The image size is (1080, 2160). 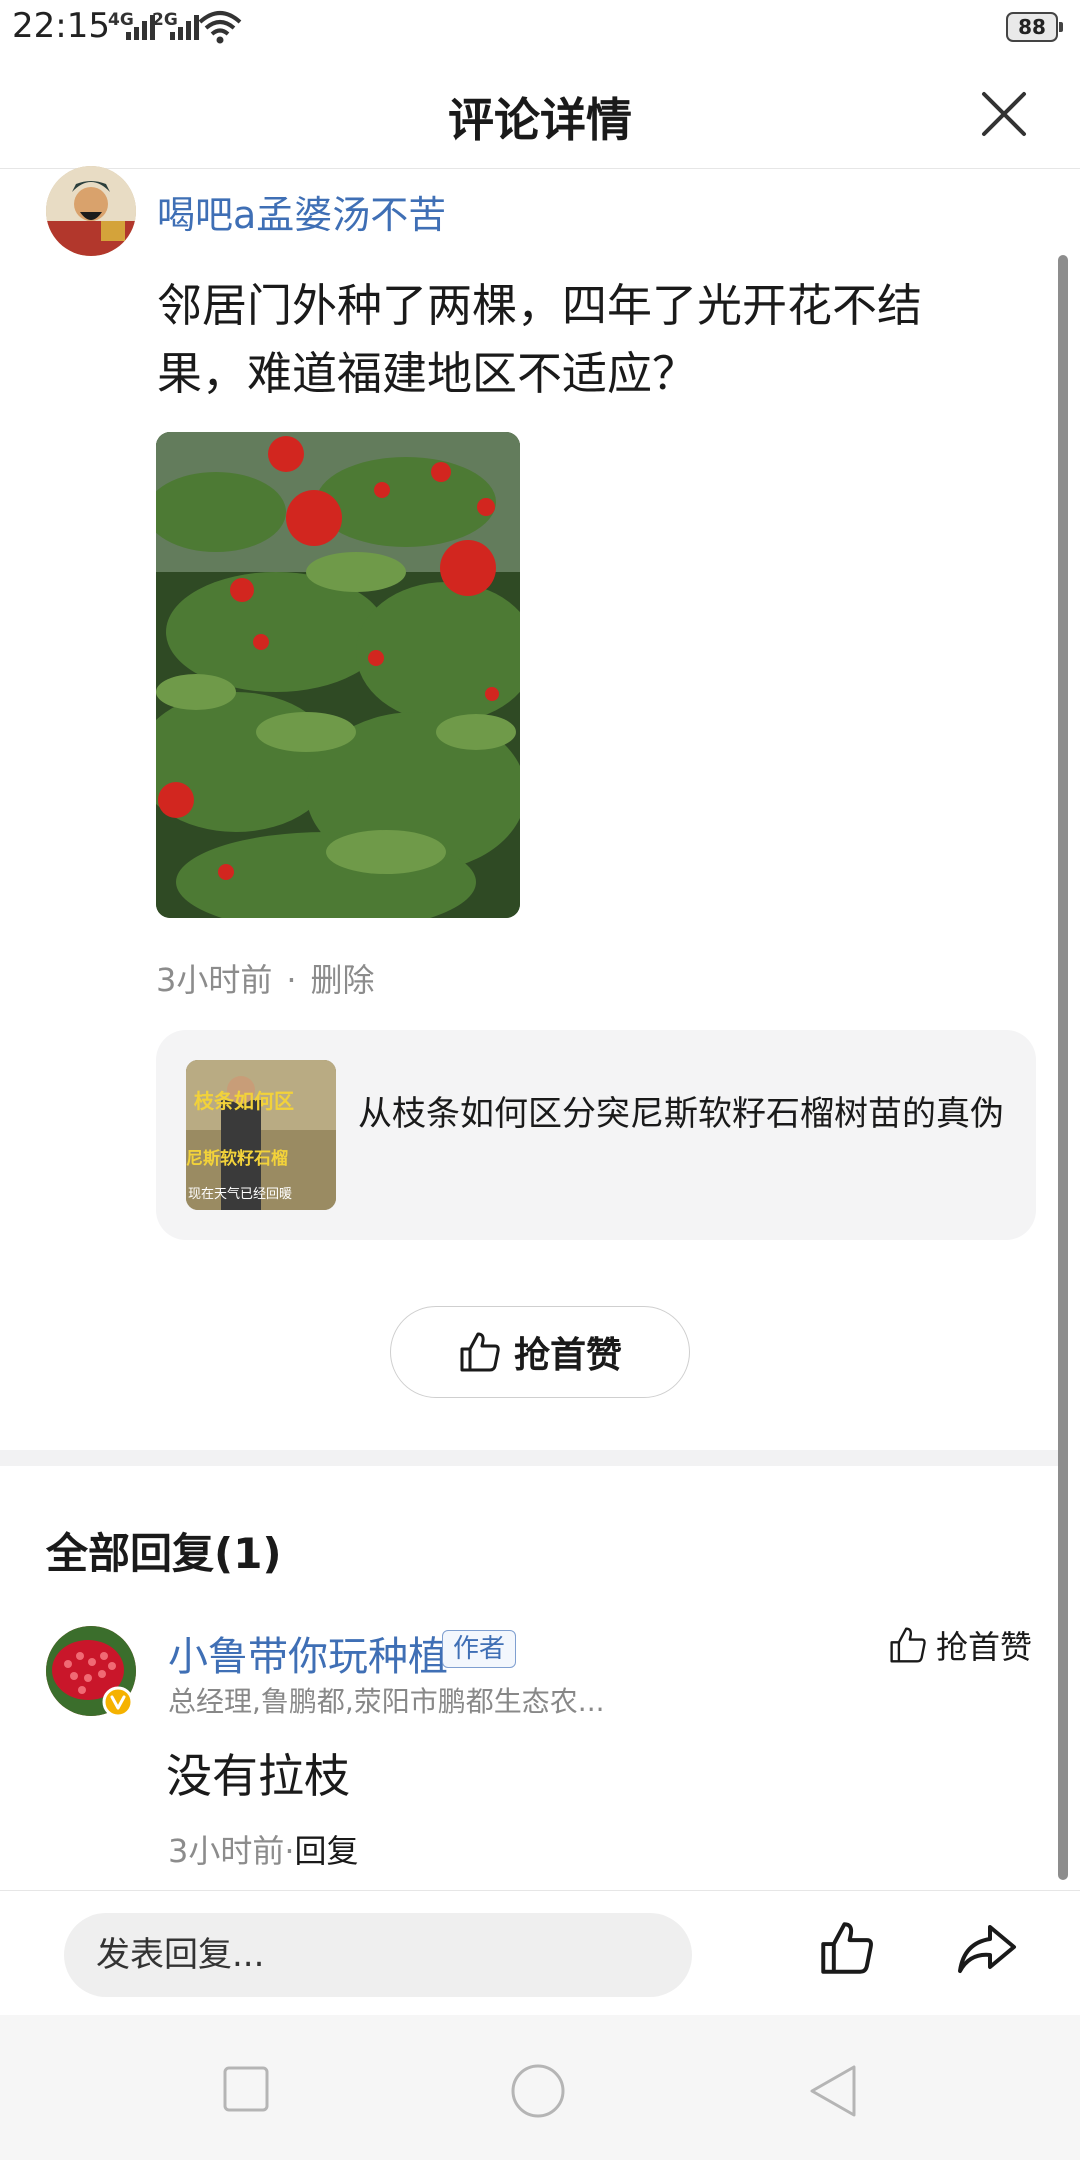 What do you see at coordinates (164, 1553) in the screenshot?
I see `replies-heading: 全部回复(1)` at bounding box center [164, 1553].